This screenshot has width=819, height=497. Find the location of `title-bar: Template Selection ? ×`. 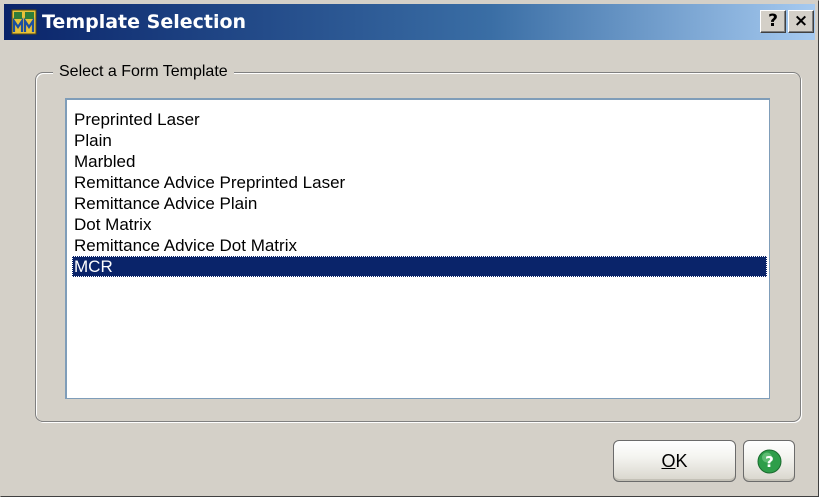

title-bar: Template Selection ? × is located at coordinates (409, 22).